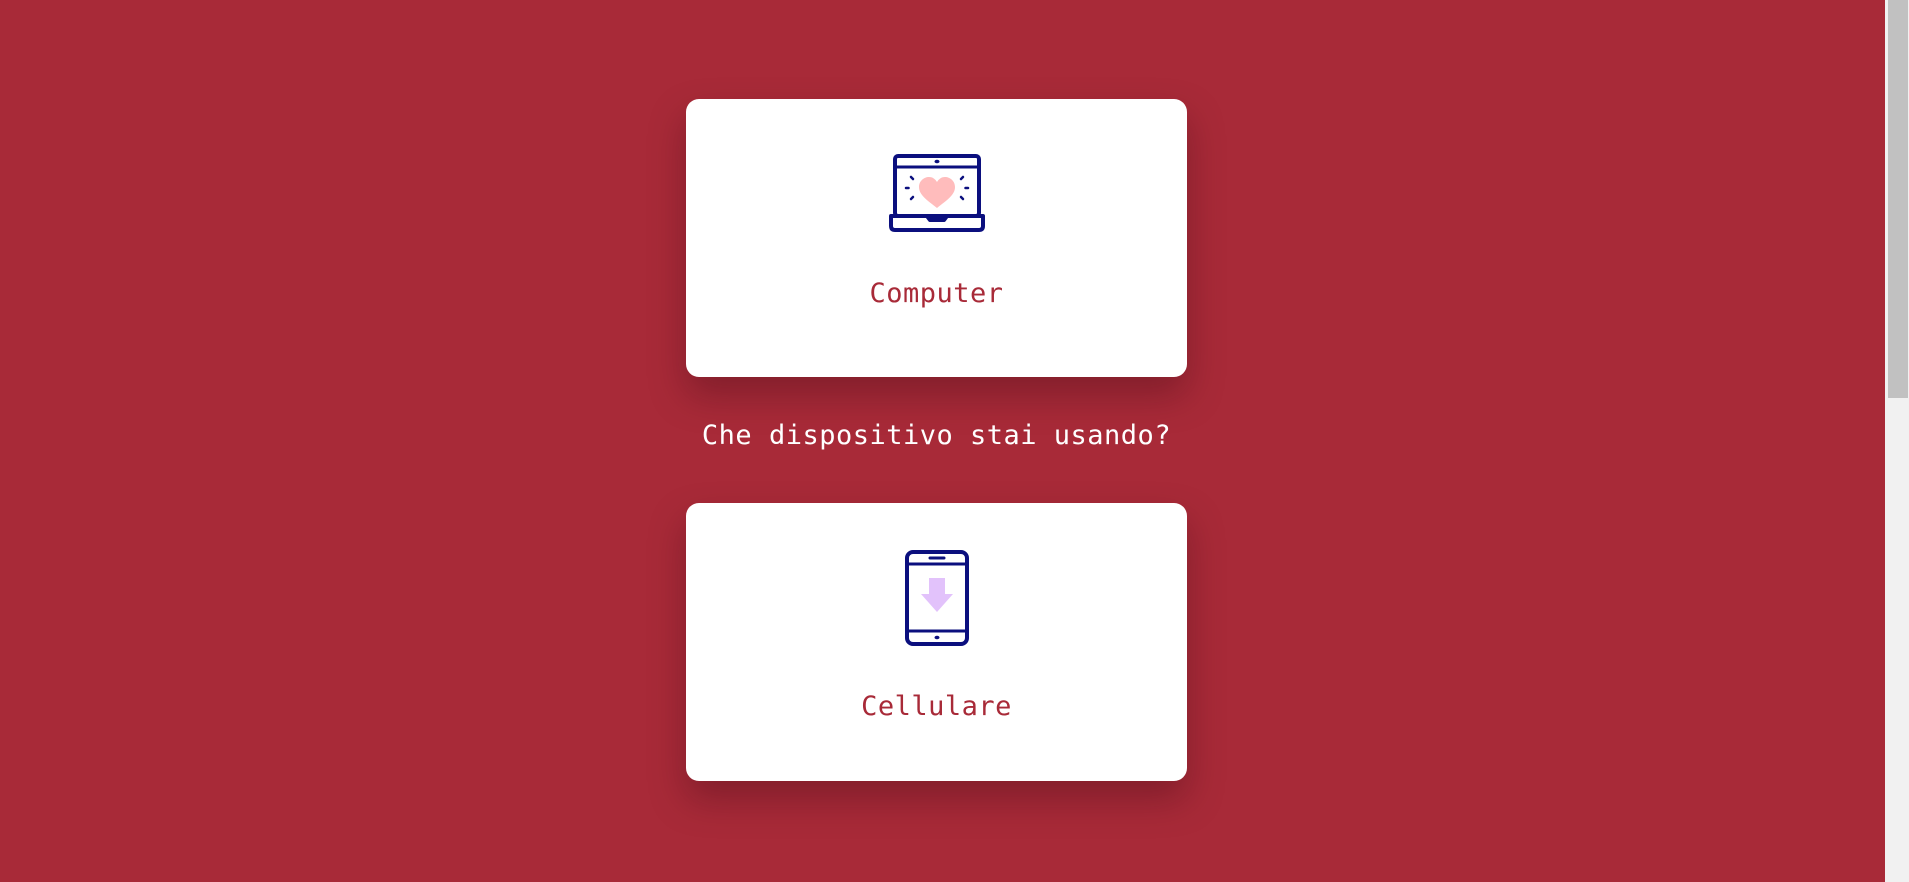 This screenshot has height=882, width=1909. I want to click on computer-option-label: Computer, so click(936, 293).